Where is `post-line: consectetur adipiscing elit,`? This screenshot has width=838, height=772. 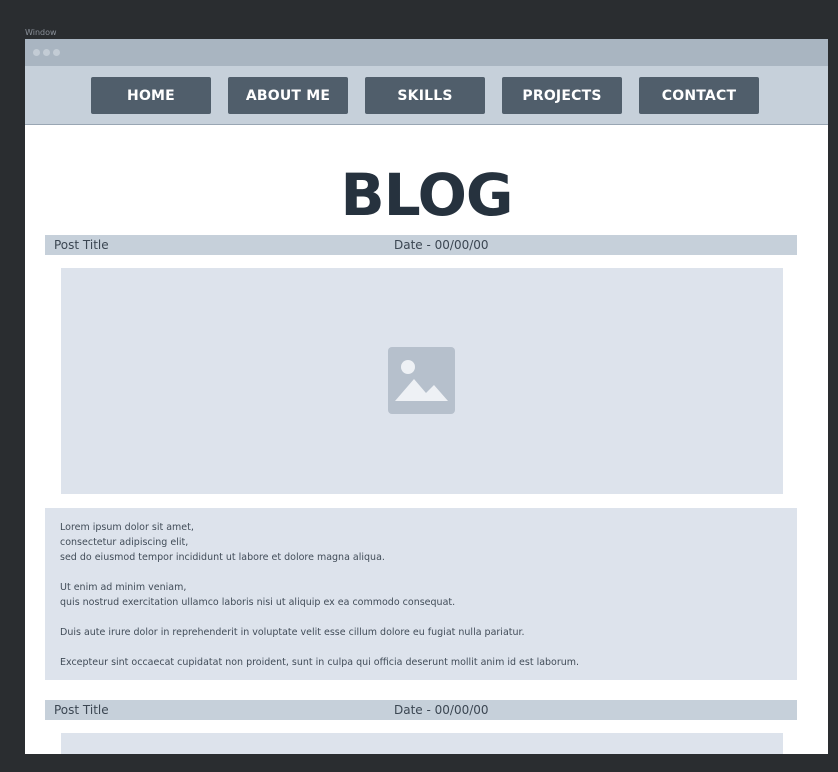
post-line: consectetur adipiscing elit, is located at coordinates (124, 542).